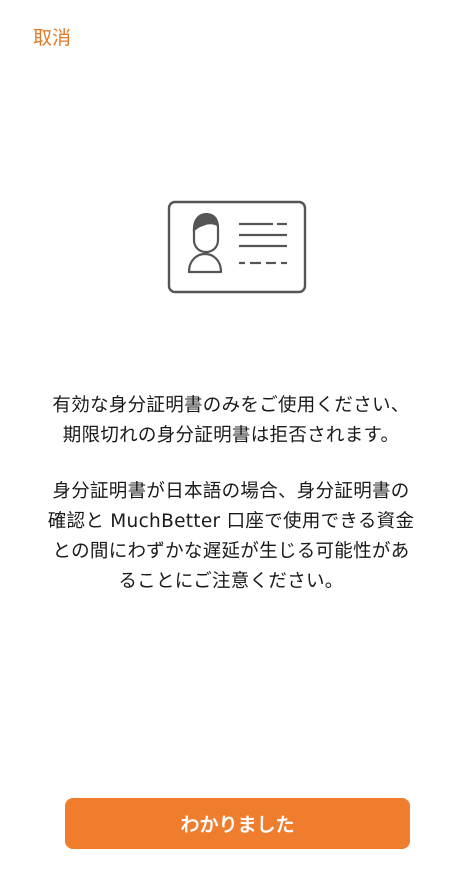 Image resolution: width=462 pixels, height=871 pixels. What do you see at coordinates (205, 243) in the screenshot?
I see `person-icon` at bounding box center [205, 243].